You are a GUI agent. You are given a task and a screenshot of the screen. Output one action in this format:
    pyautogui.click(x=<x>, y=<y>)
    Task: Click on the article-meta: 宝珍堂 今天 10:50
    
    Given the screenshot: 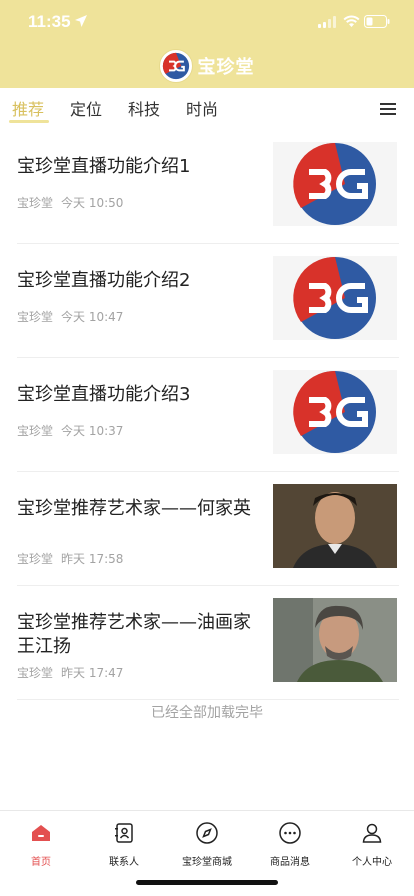 What is the action you would take?
    pyautogui.click(x=70, y=202)
    